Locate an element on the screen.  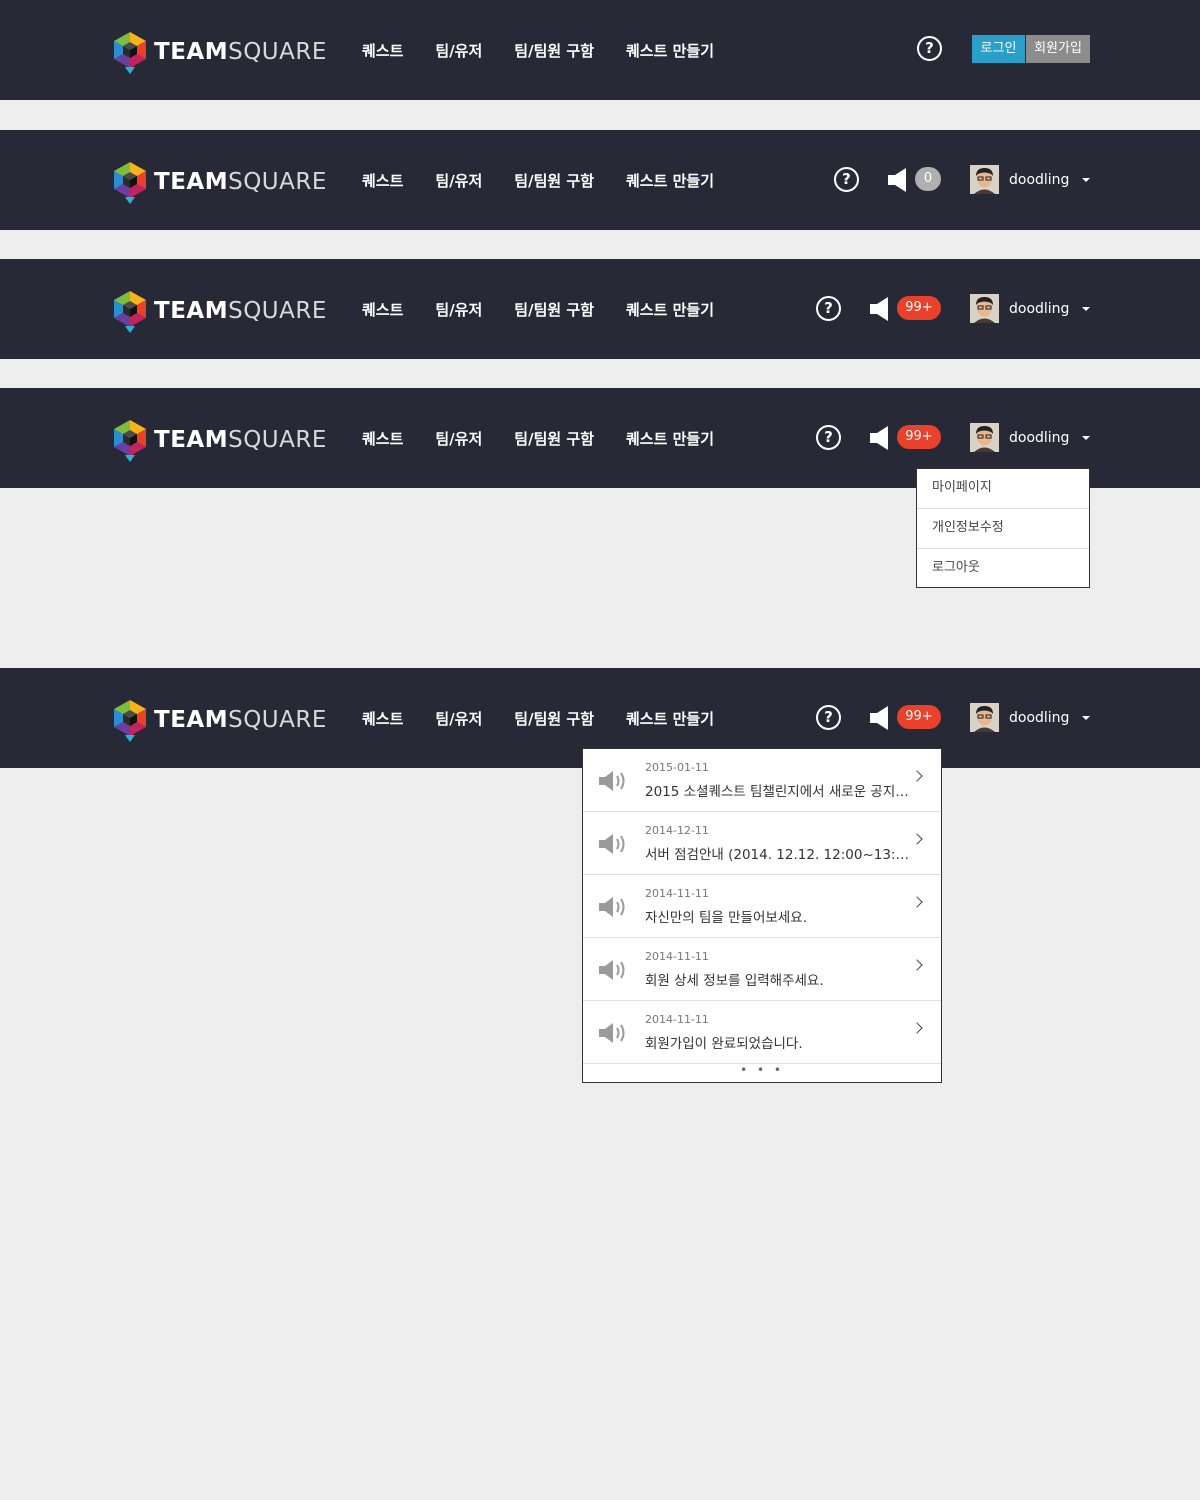
notice-date: 2015-01-11 is located at coordinates (677, 767).